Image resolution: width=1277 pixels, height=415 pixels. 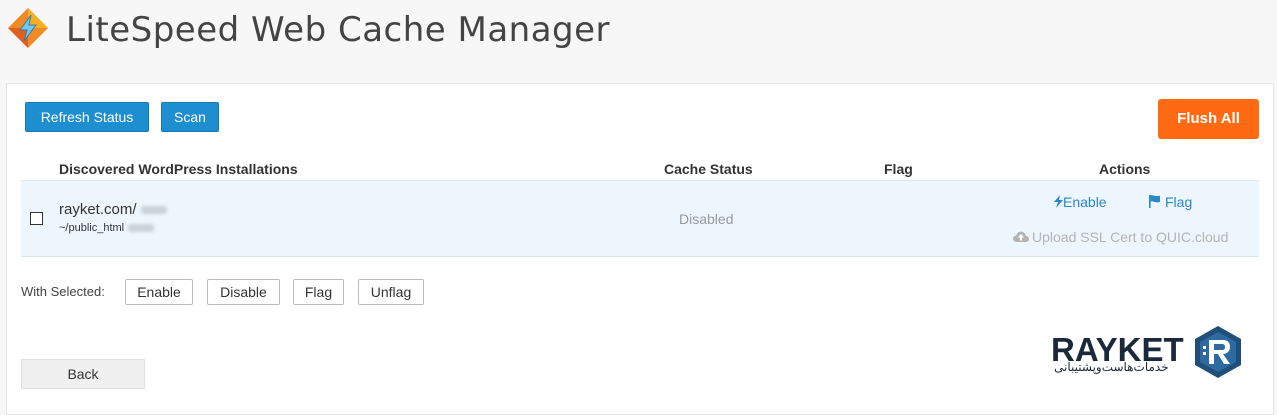 What do you see at coordinates (98, 209) in the screenshot?
I see `domain-text: rayket.com/` at bounding box center [98, 209].